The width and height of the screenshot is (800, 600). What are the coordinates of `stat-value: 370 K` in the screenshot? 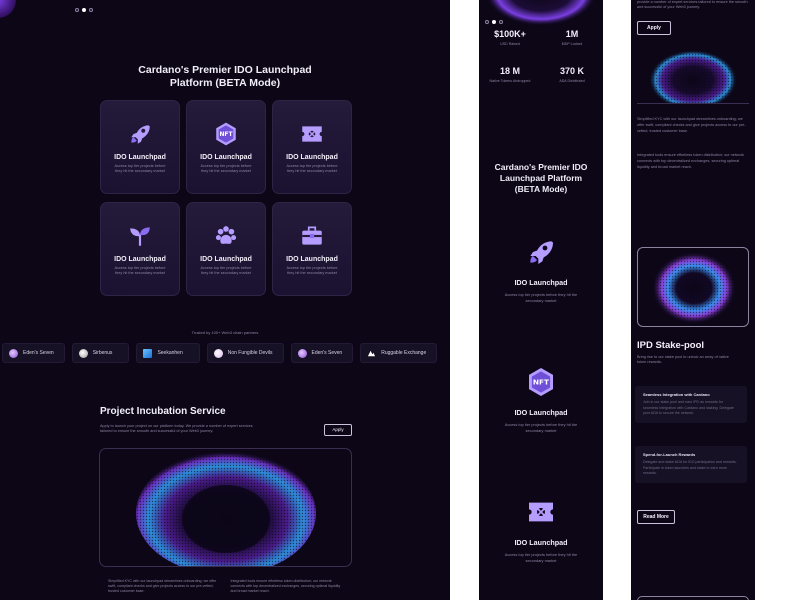 It's located at (572, 71).